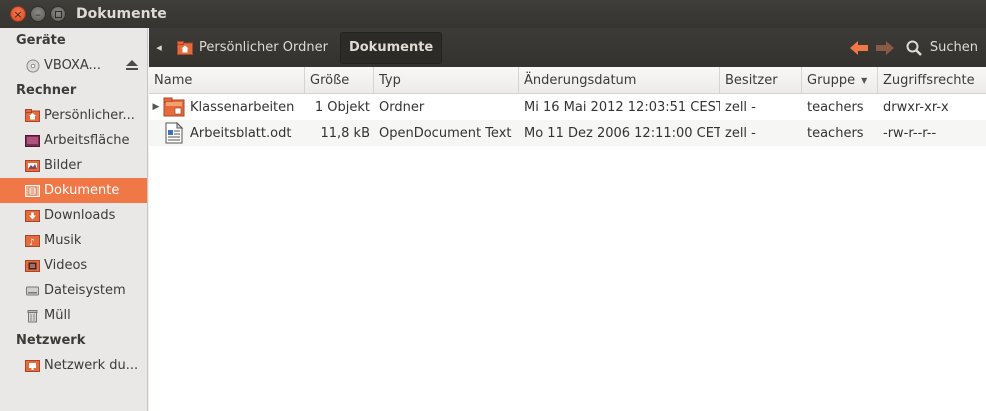 This screenshot has height=411, width=986. Describe the element at coordinates (446, 107) in the screenshot. I see `cell-type: Ordner` at that location.